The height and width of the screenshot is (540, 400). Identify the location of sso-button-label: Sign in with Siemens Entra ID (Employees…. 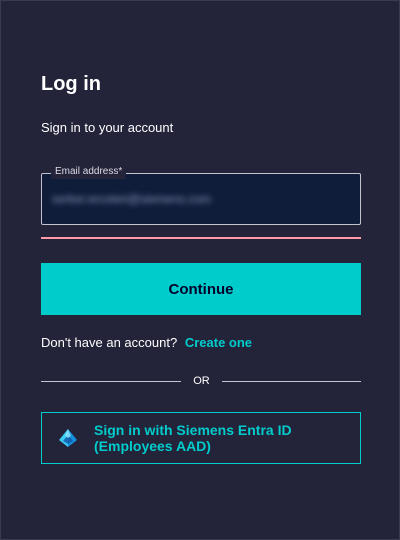
(193, 438).